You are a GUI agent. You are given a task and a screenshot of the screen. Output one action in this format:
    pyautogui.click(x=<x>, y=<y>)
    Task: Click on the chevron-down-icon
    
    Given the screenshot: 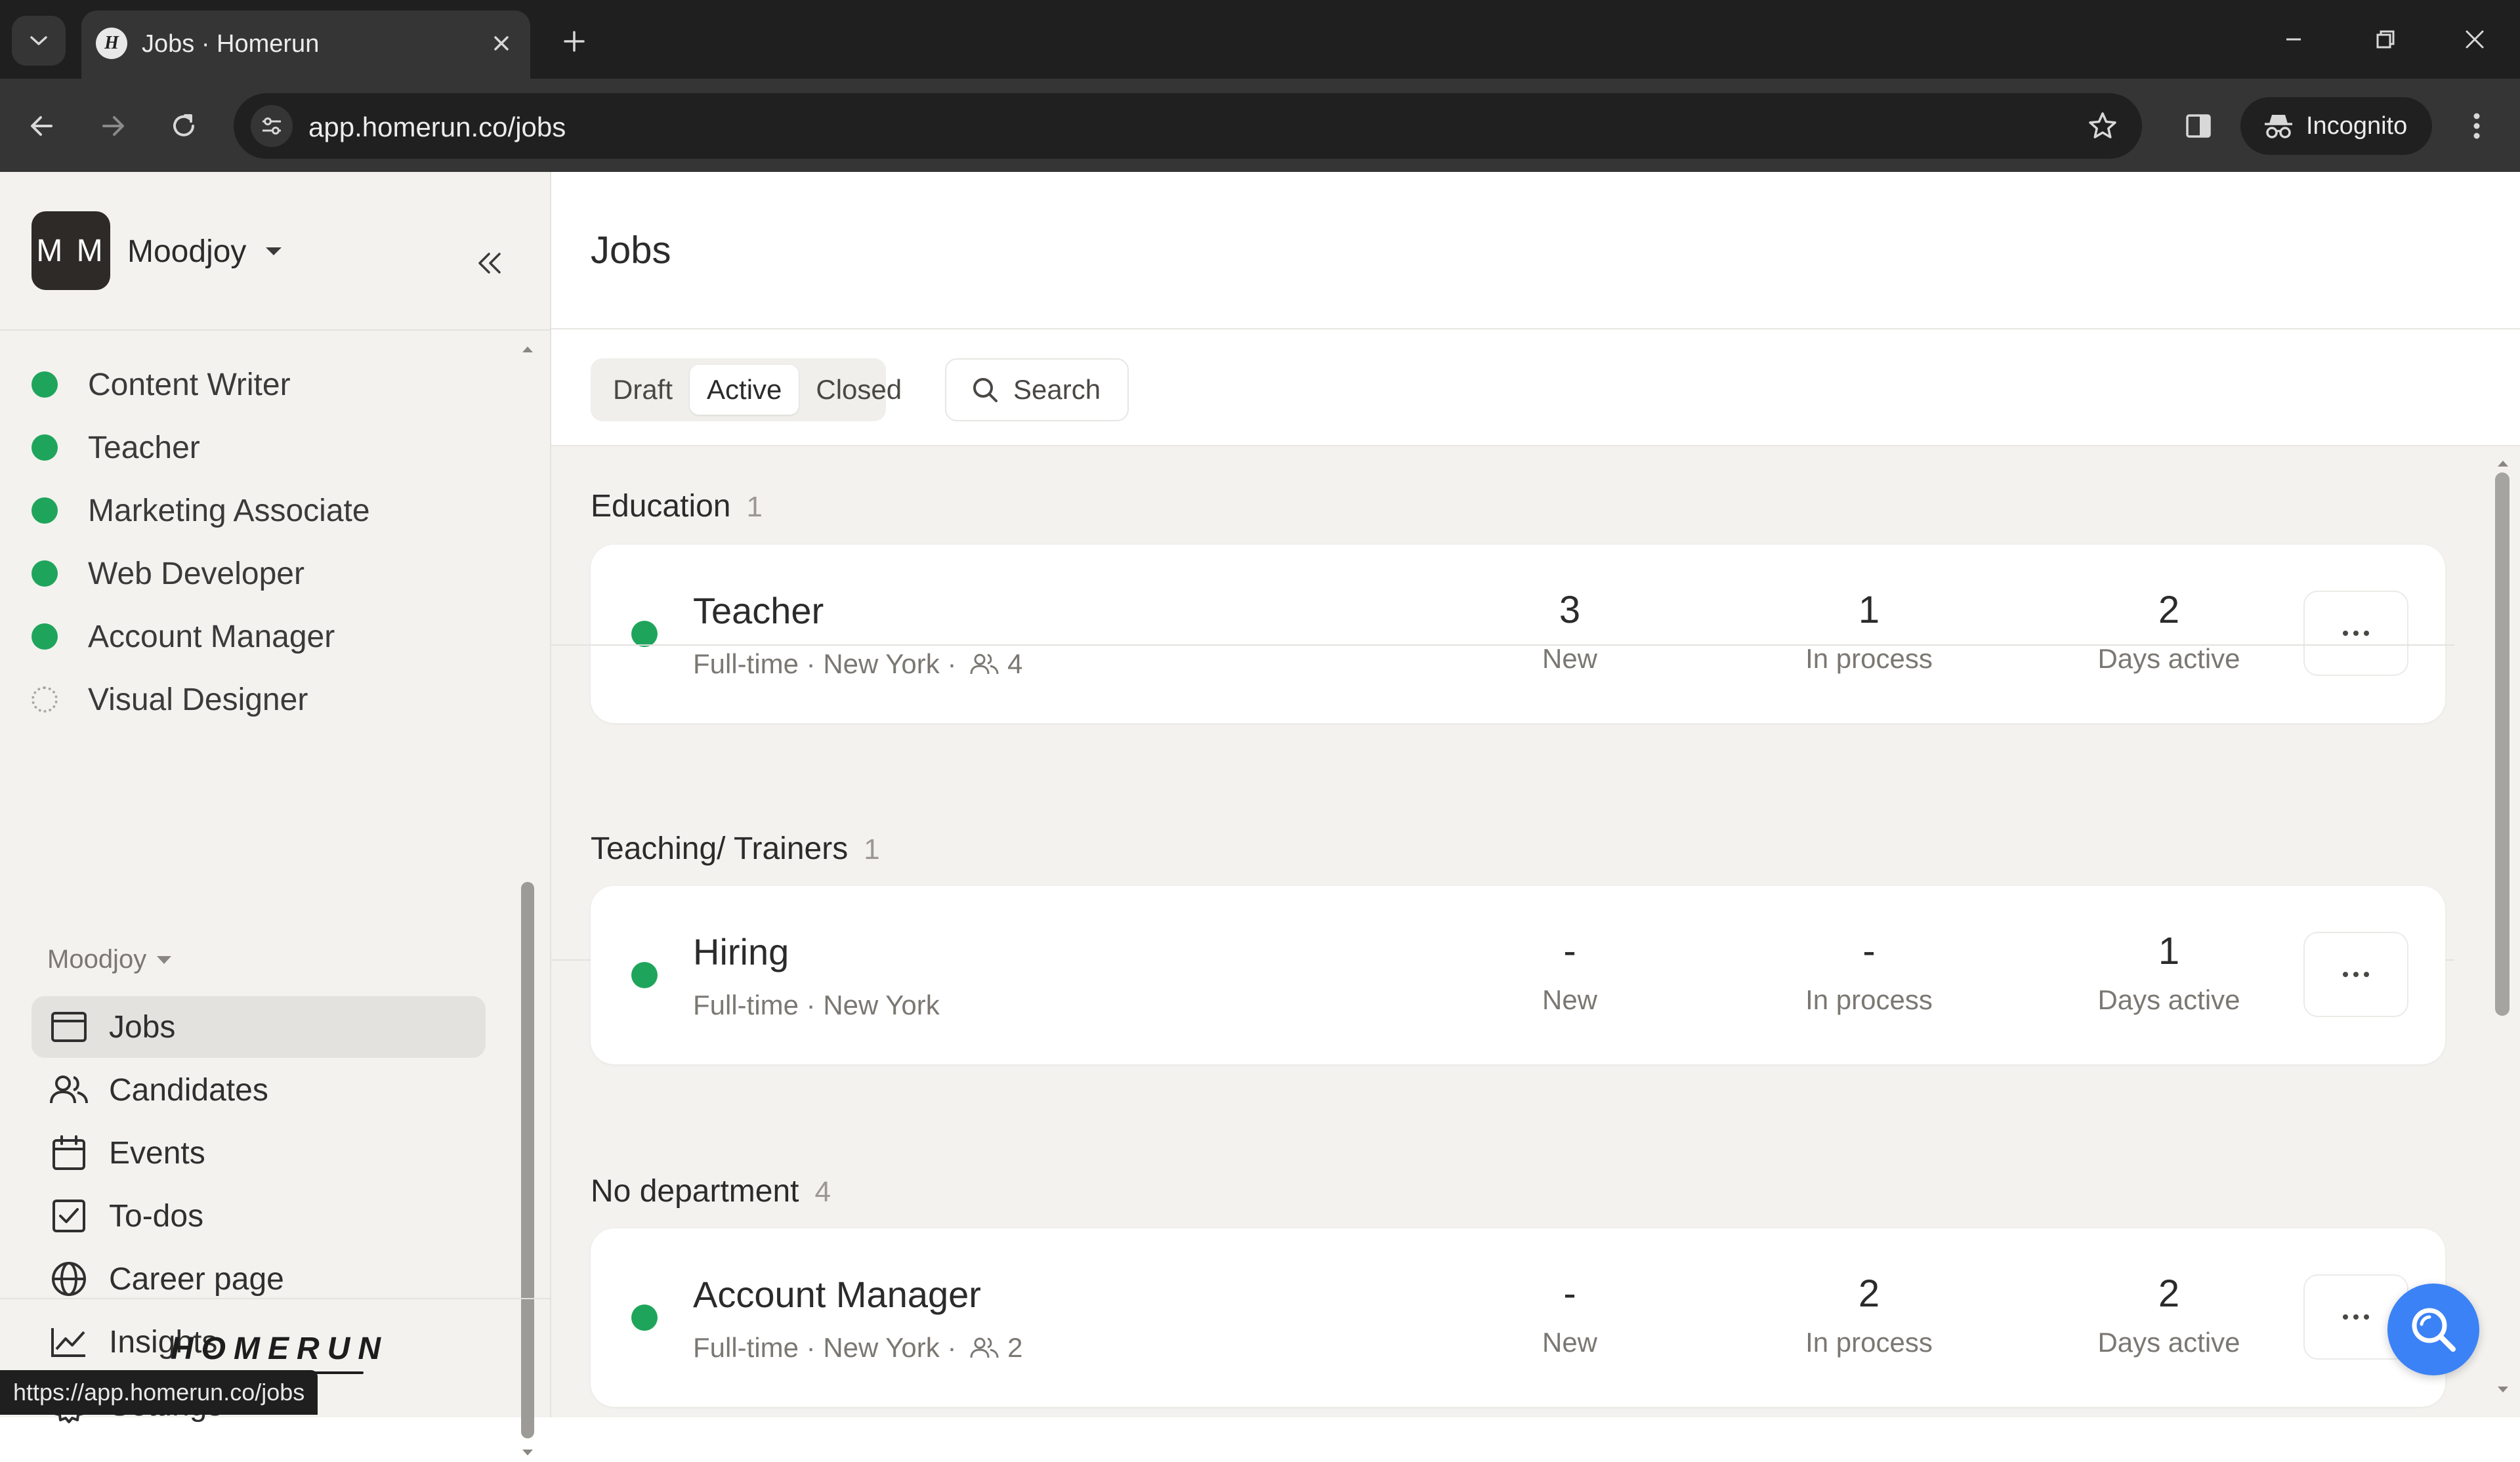 What is the action you would take?
    pyautogui.click(x=38, y=40)
    